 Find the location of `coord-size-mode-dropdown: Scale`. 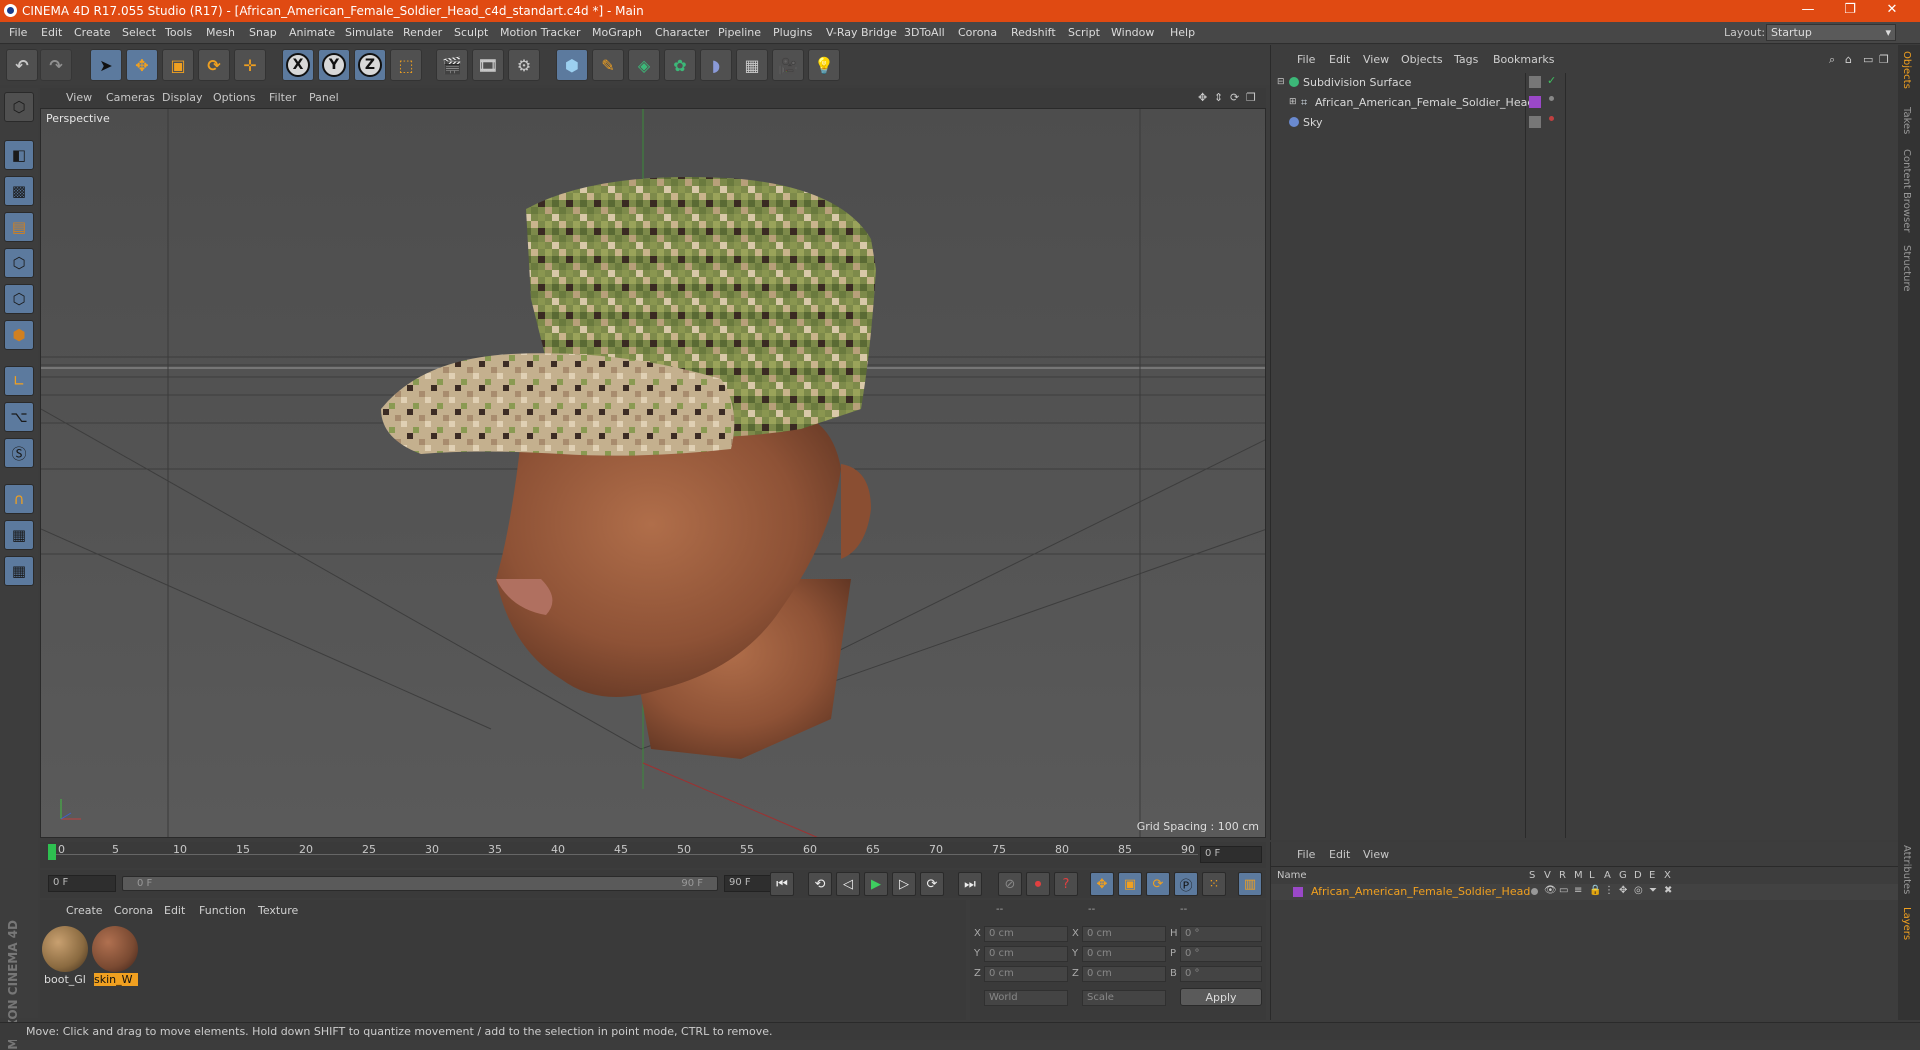

coord-size-mode-dropdown: Scale is located at coordinates (1124, 998).